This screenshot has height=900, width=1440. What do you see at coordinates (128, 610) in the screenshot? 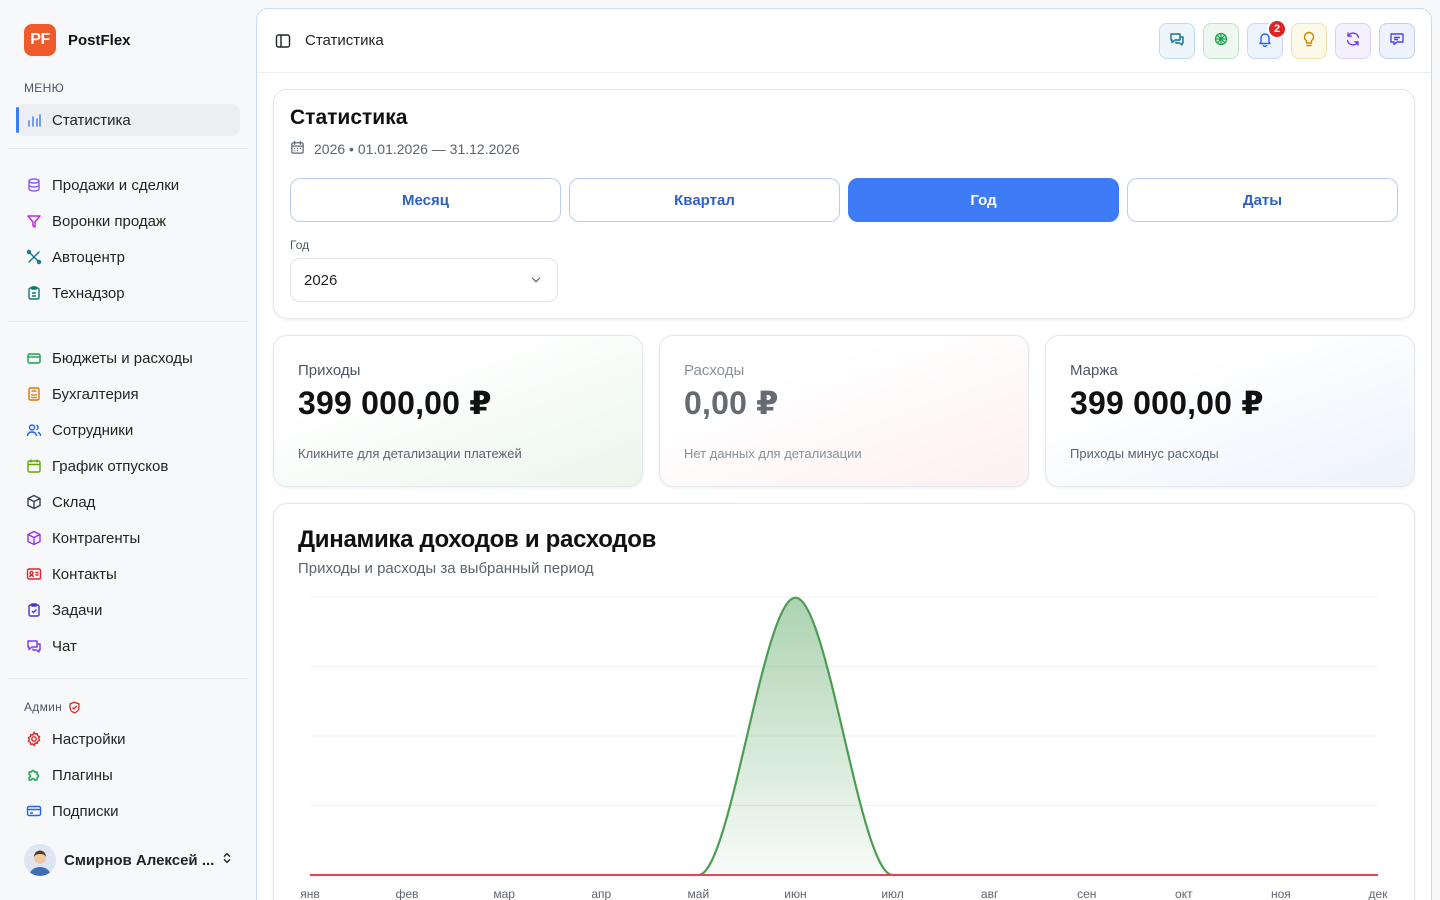
I see `sidebar-item-tasks: Задачи` at bounding box center [128, 610].